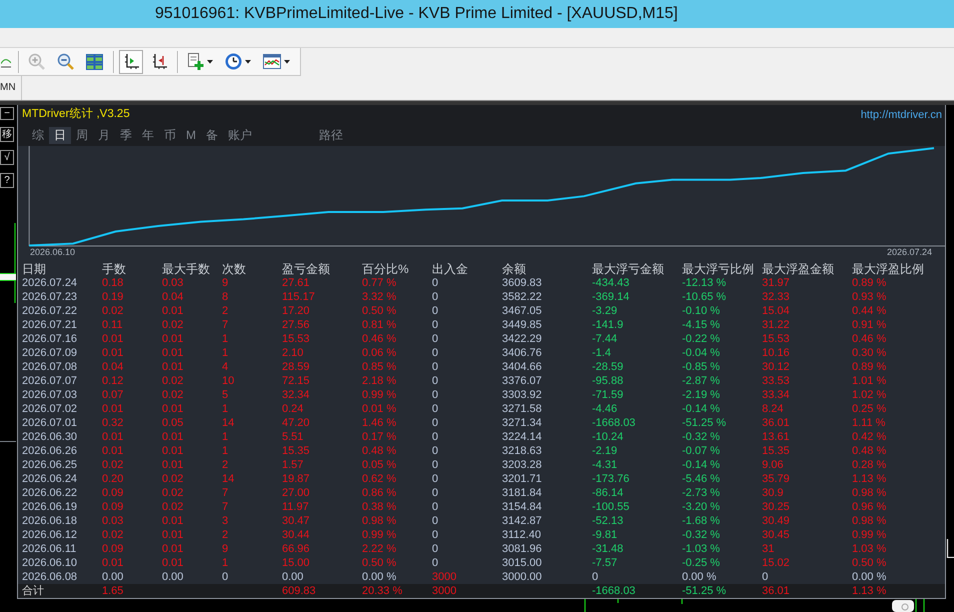 Image resolution: width=954 pixels, height=612 pixels. What do you see at coordinates (8, 88) in the screenshot?
I see `period-button: MN` at bounding box center [8, 88].